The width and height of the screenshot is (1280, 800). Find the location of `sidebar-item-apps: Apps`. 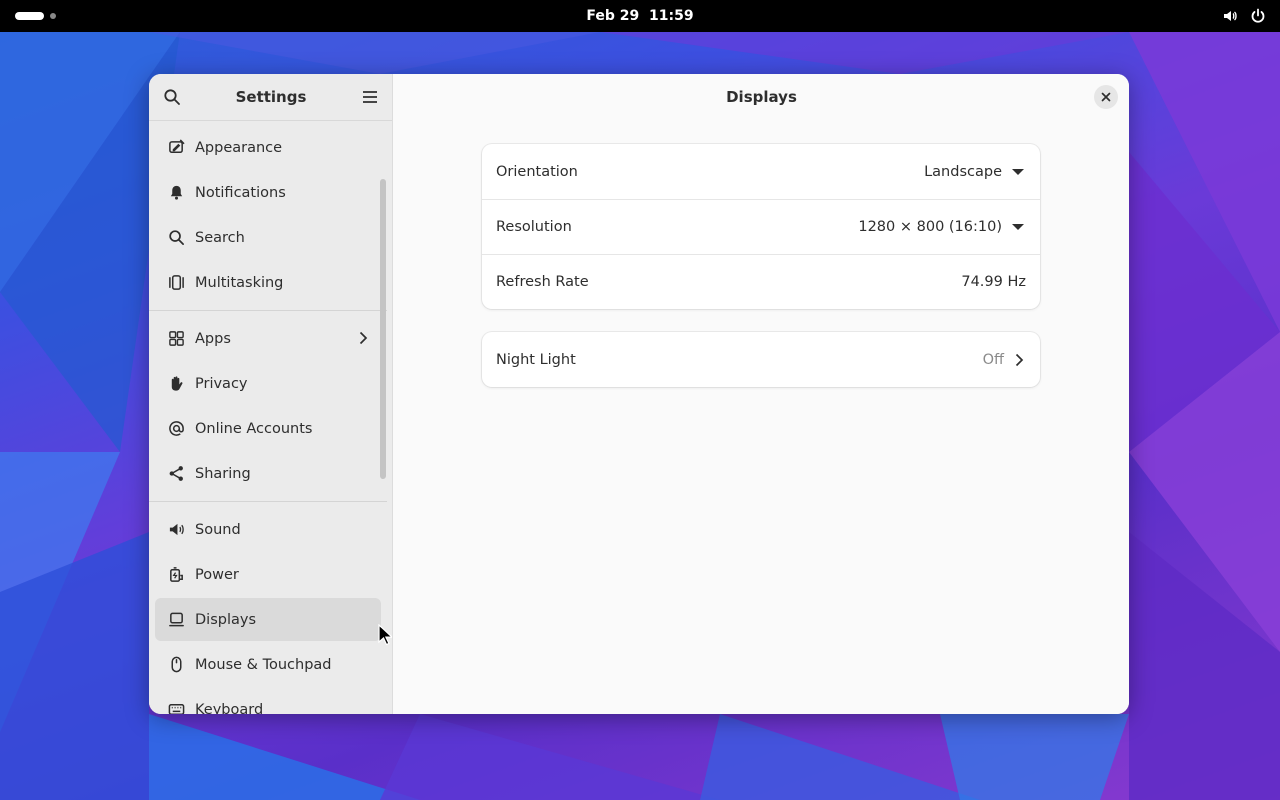

sidebar-item-apps: Apps is located at coordinates (268, 338).